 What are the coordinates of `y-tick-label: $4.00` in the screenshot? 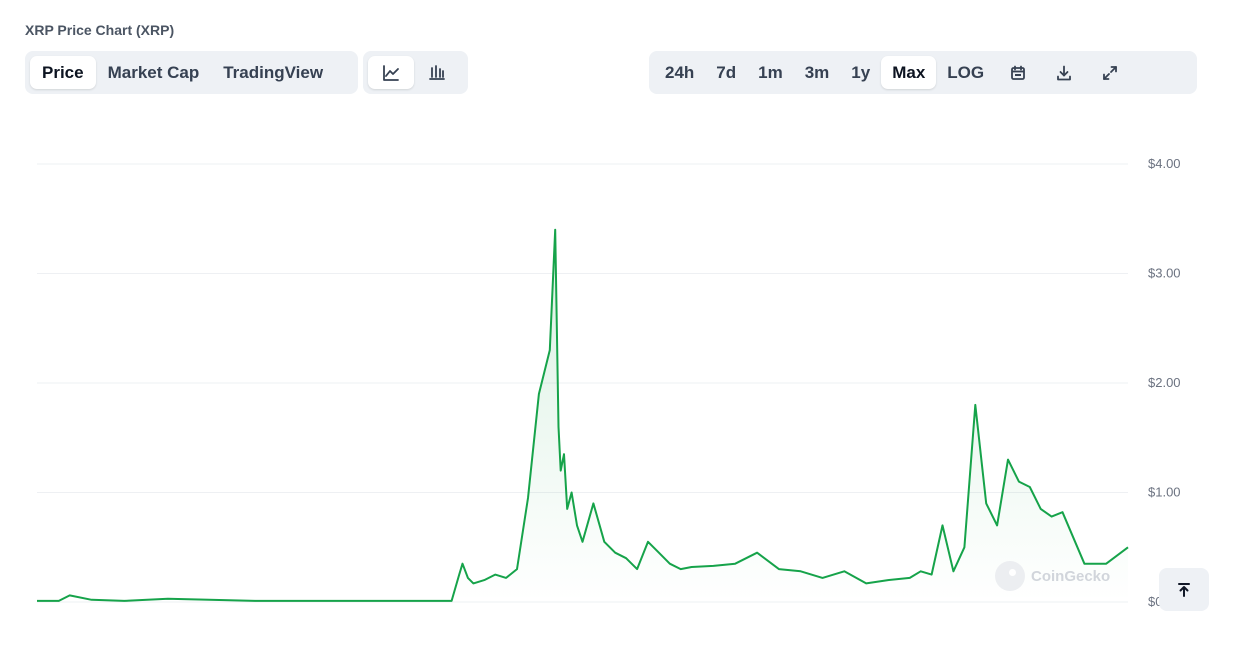 It's located at (1164, 163).